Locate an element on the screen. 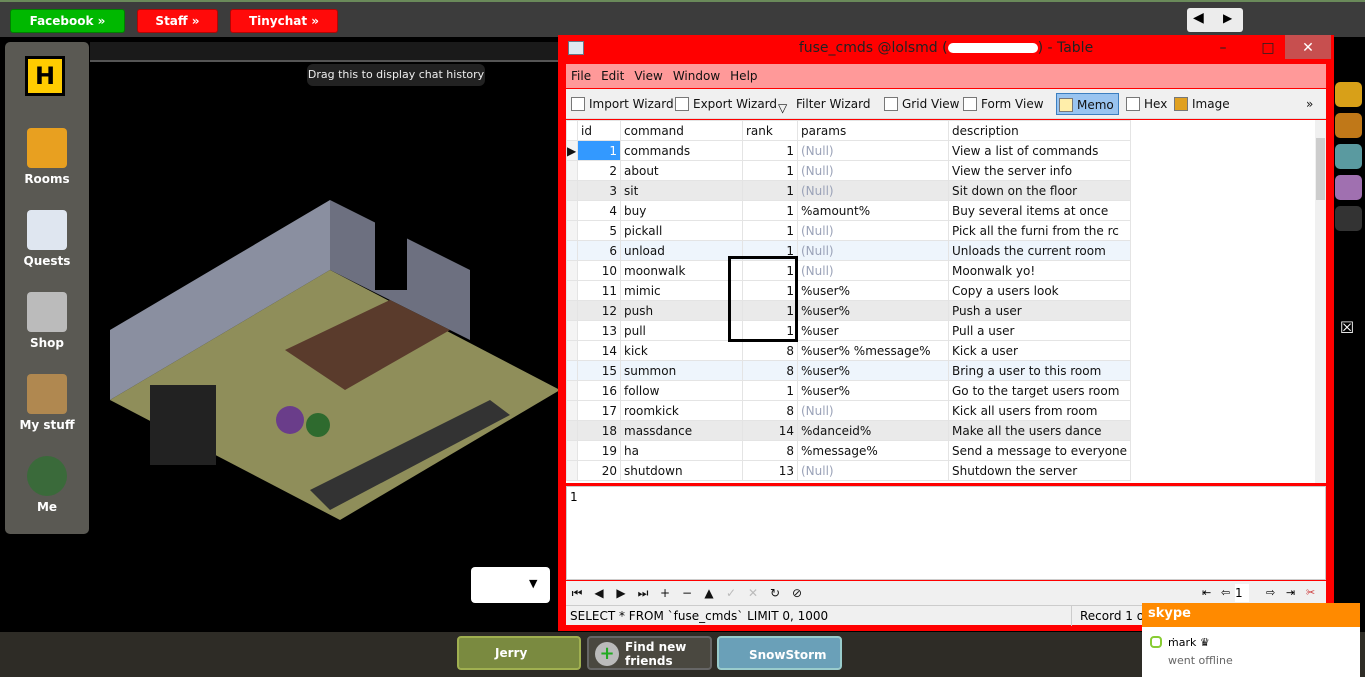 Image resolution: width=1365 pixels, height=677 pixels. cell-command: ha is located at coordinates (681, 450).